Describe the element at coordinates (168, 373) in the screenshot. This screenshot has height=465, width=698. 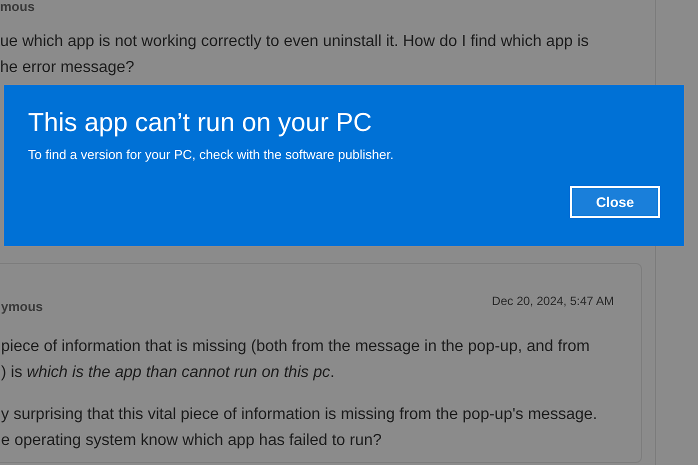
I see `post-text: ) is which is the app than cannot run on this pc.` at that location.